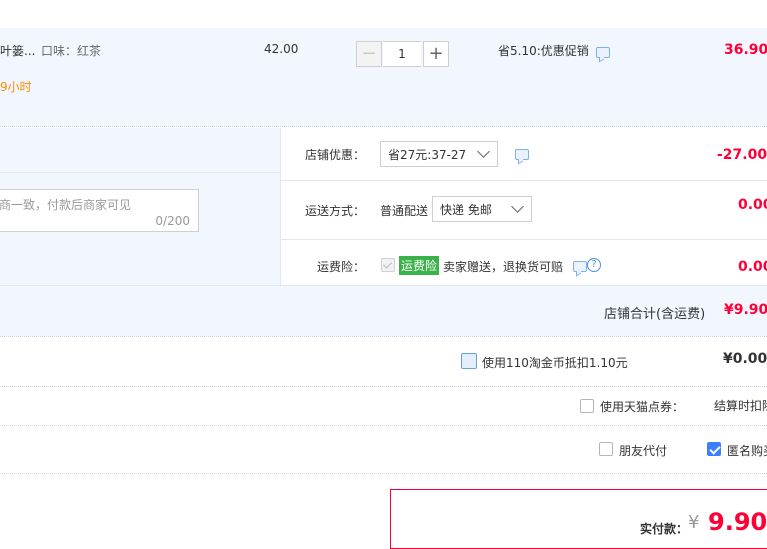 Image resolution: width=767 pixels, height=549 pixels. I want to click on buyer-message-placeholder: 商一致，付款后商家可见, so click(66, 205).